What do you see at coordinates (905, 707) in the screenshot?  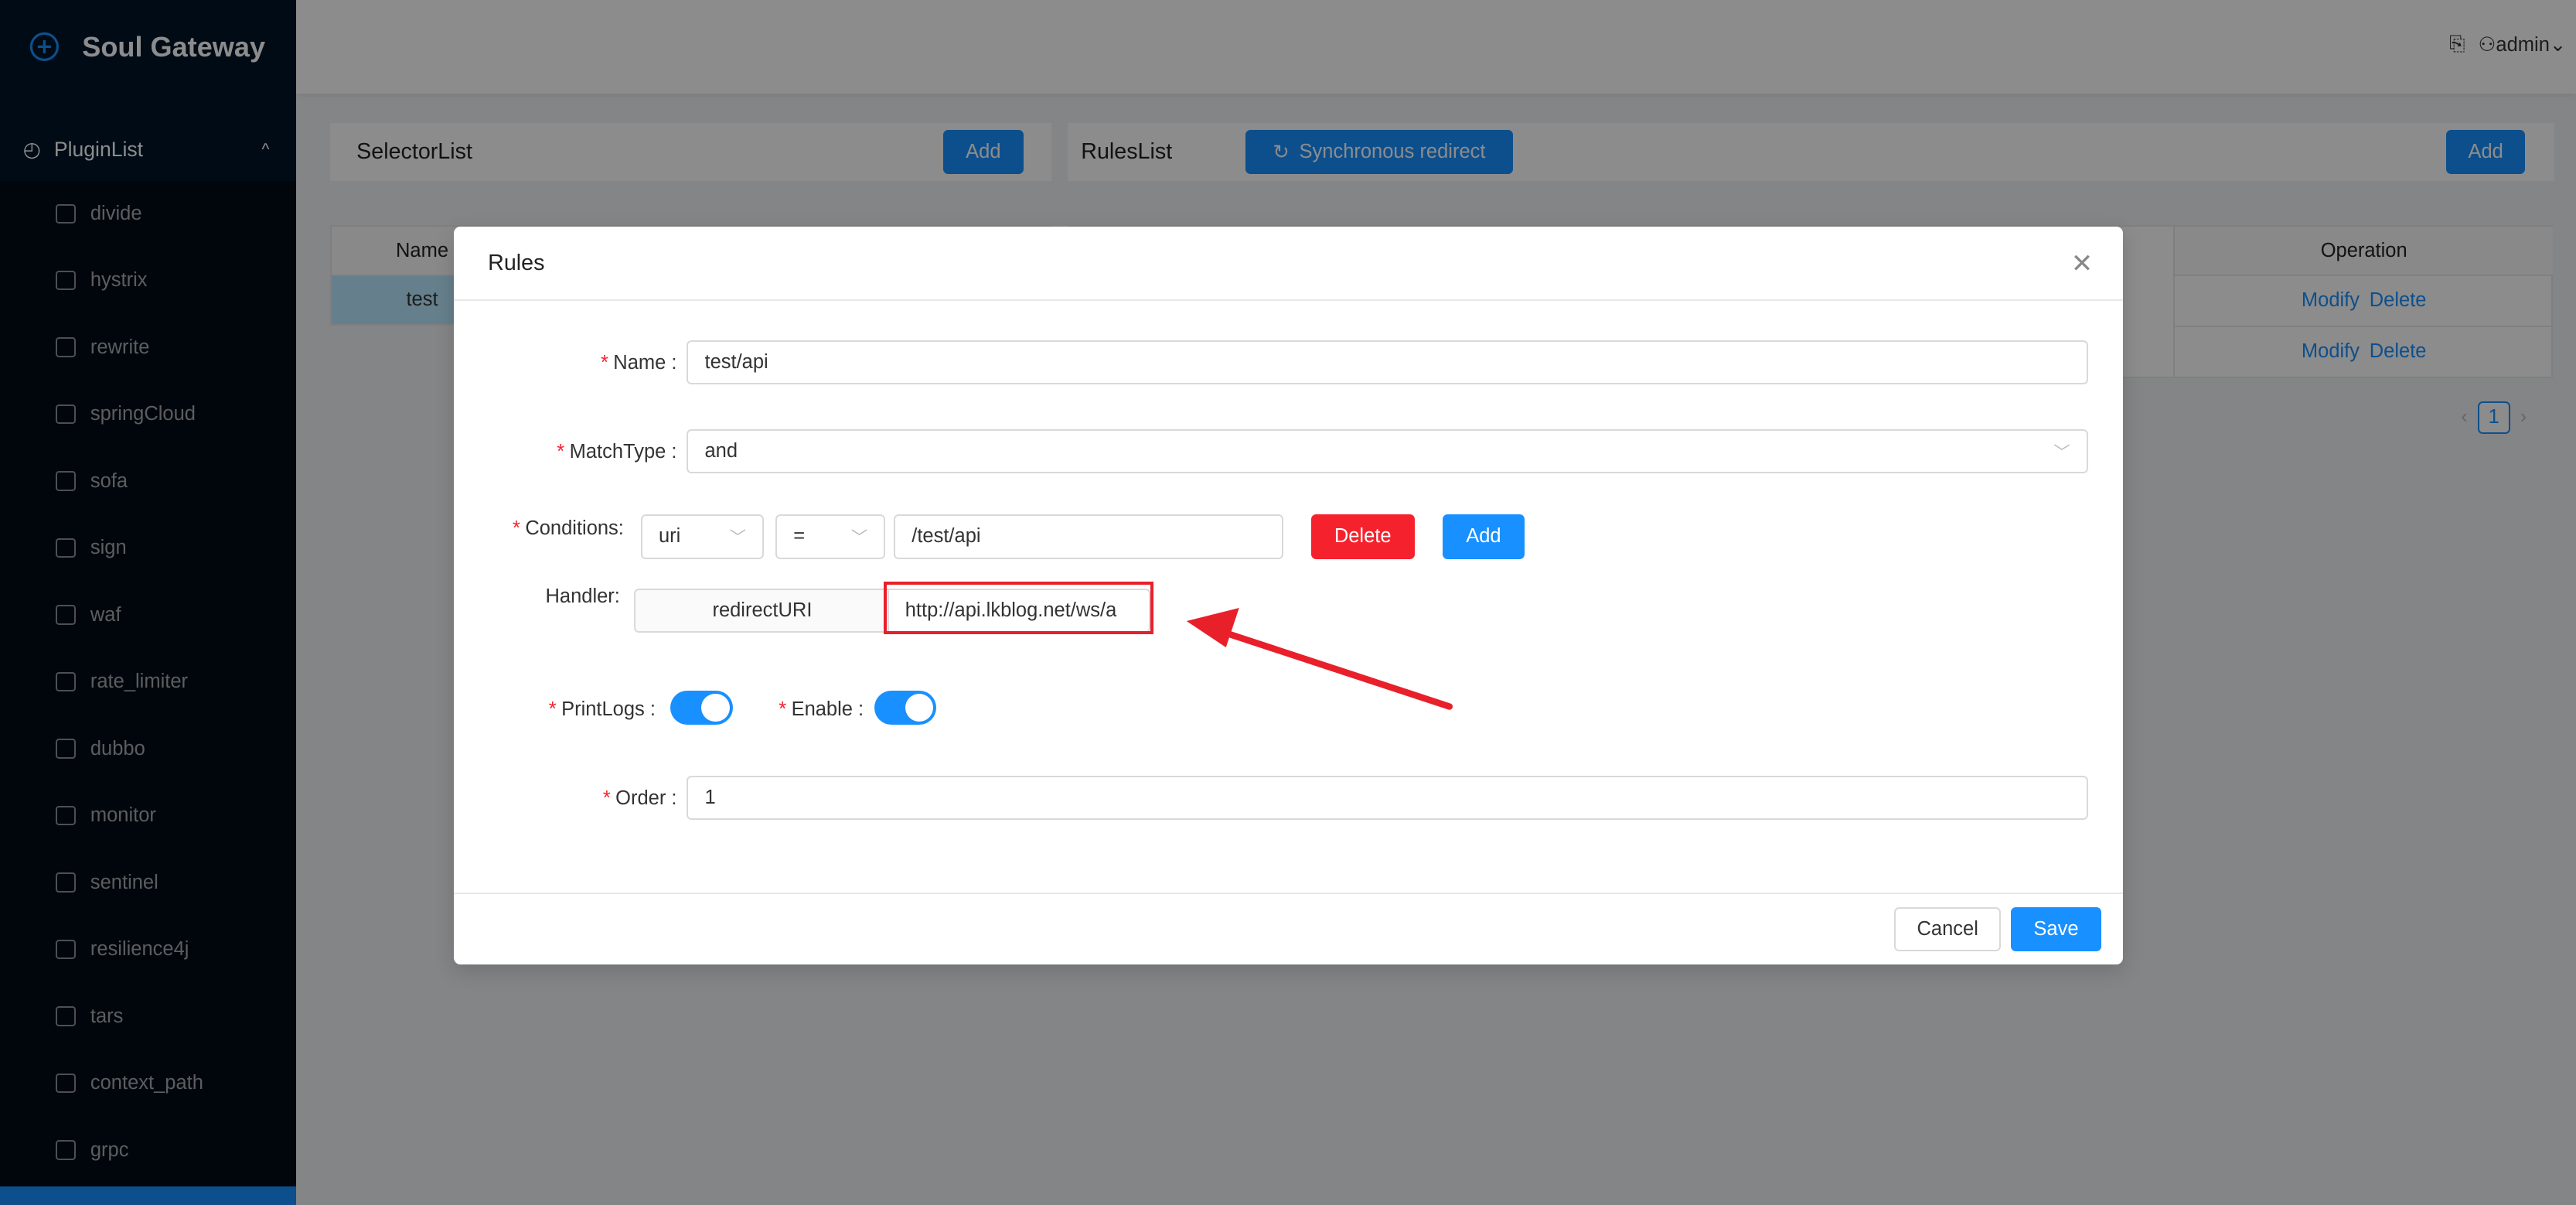 I see `enable-toggle` at bounding box center [905, 707].